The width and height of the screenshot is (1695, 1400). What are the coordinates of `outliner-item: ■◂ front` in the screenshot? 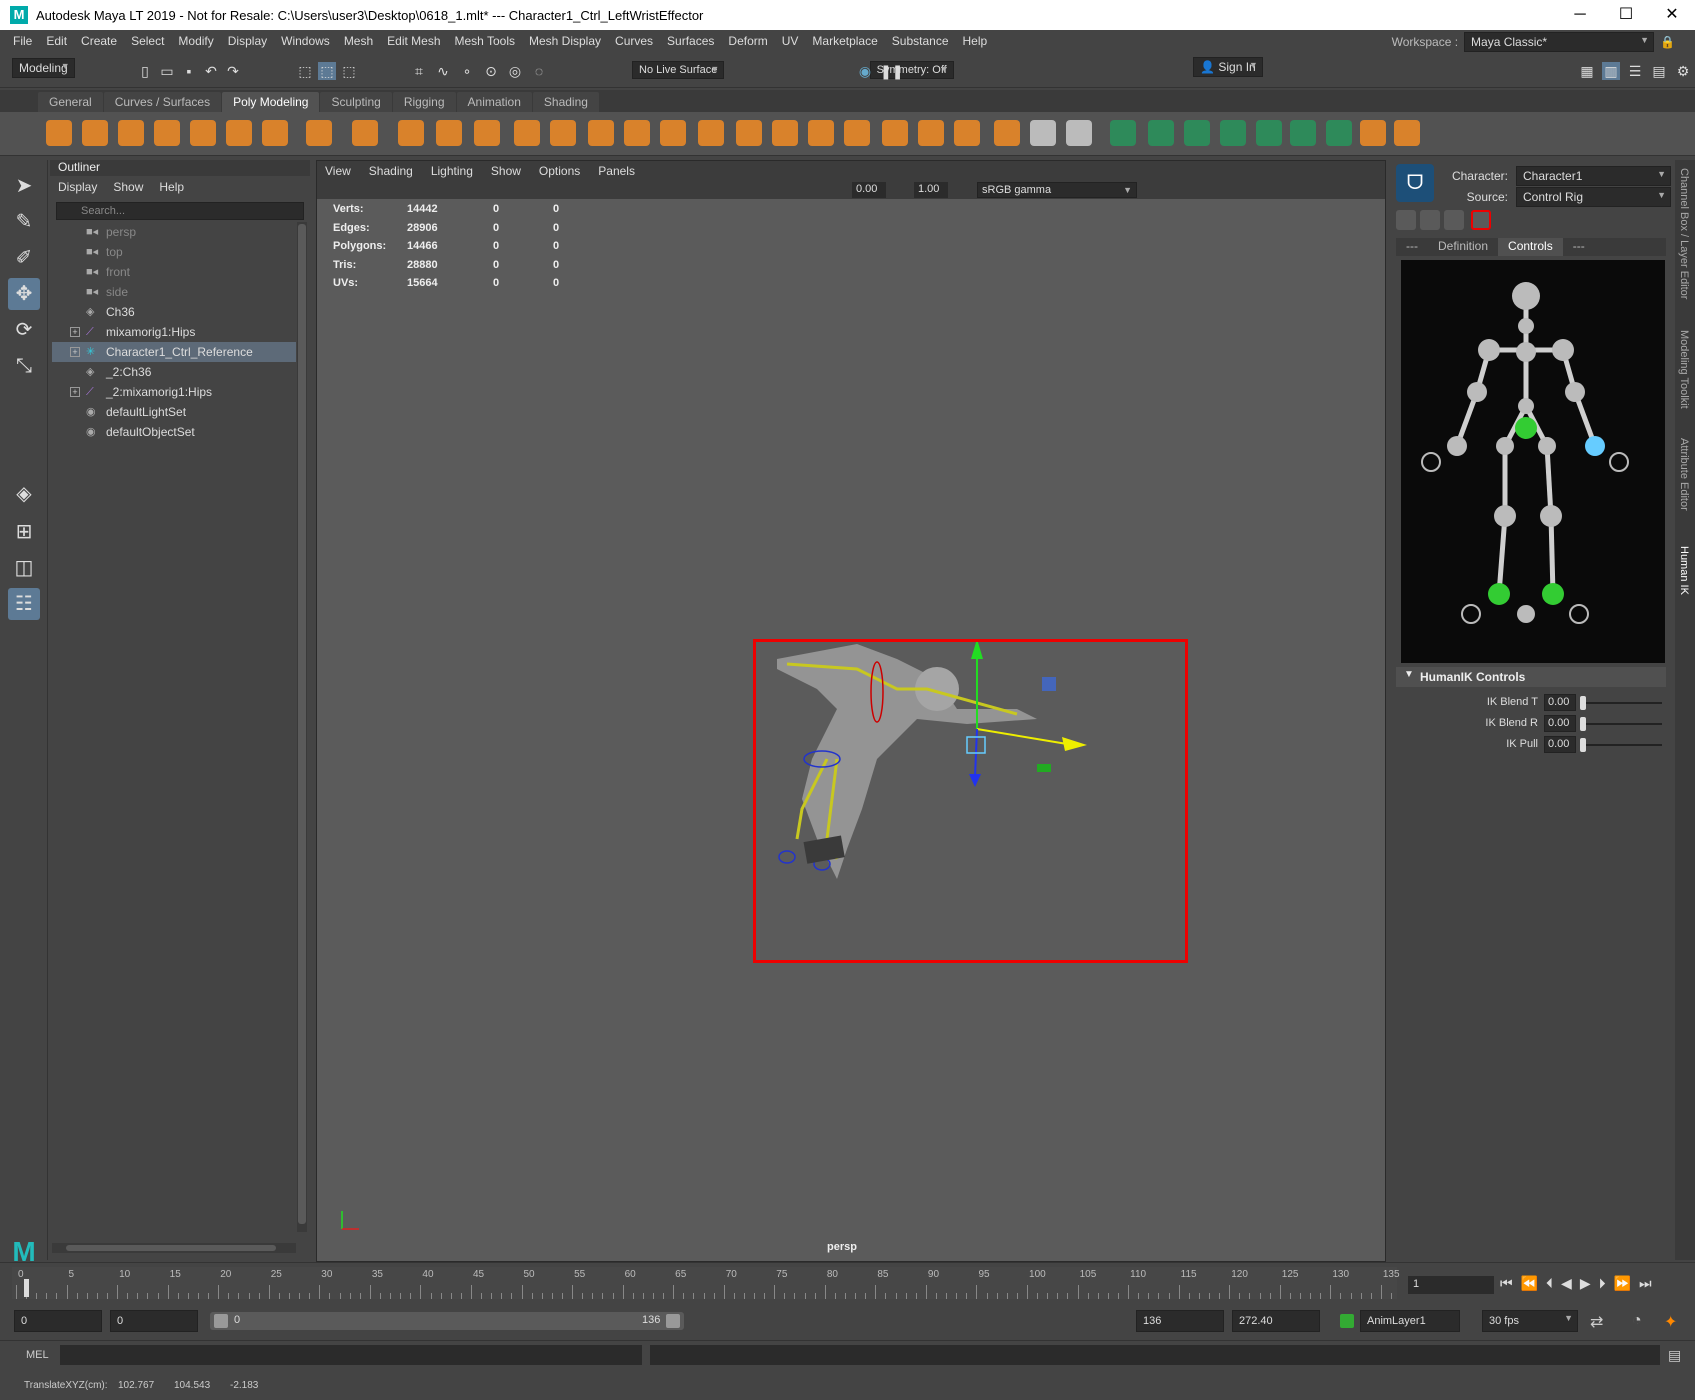 It's located at (174, 272).